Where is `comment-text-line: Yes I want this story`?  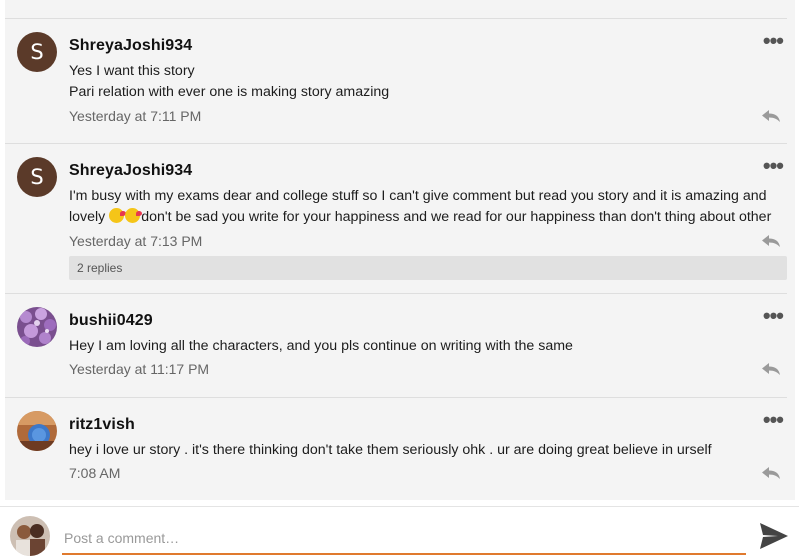
comment-text-line: Yes I want this story is located at coordinates (132, 71).